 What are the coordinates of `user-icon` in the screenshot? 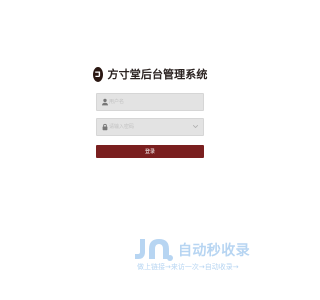 It's located at (105, 102).